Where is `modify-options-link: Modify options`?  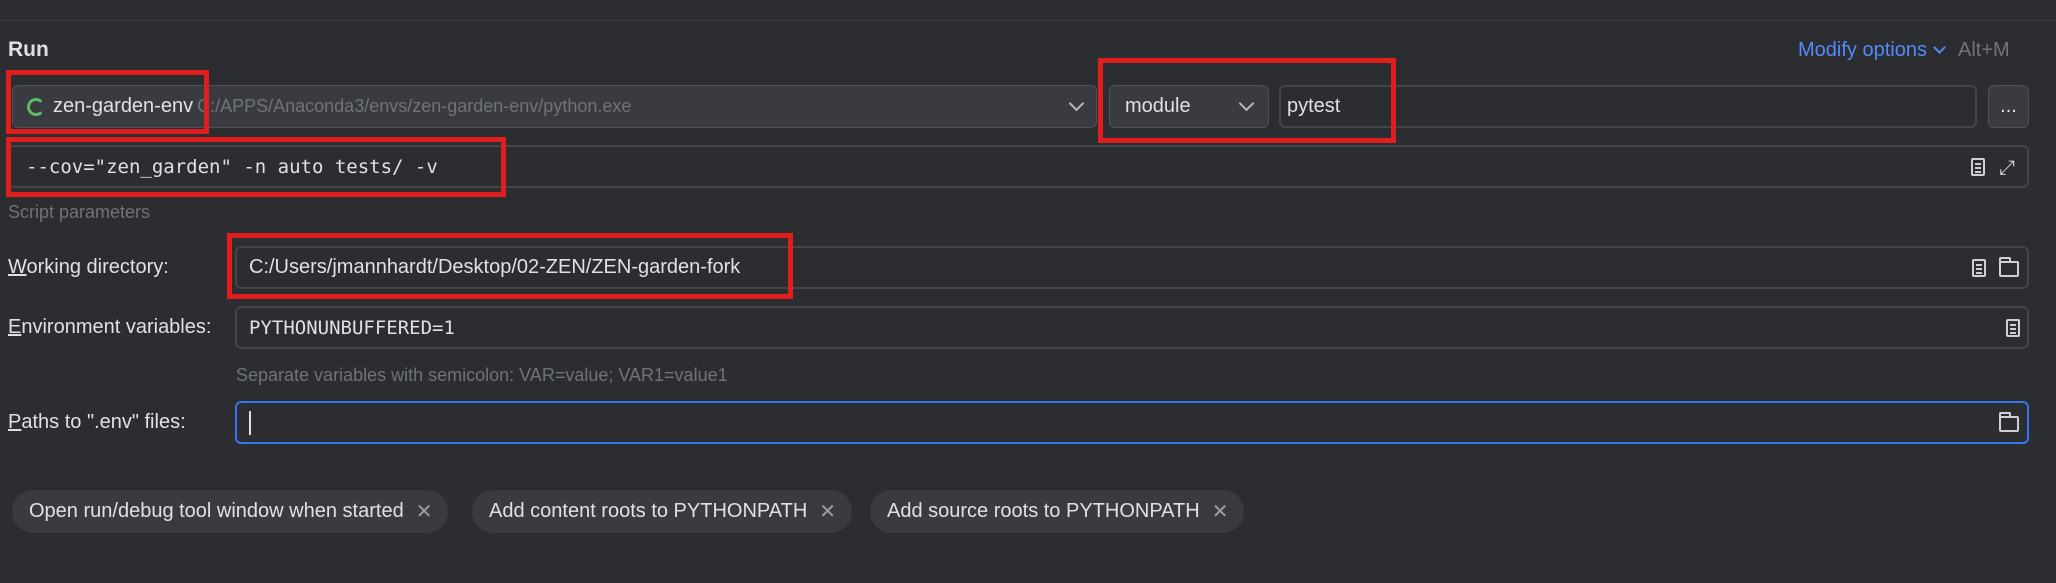 modify-options-link: Modify options is located at coordinates (1872, 50).